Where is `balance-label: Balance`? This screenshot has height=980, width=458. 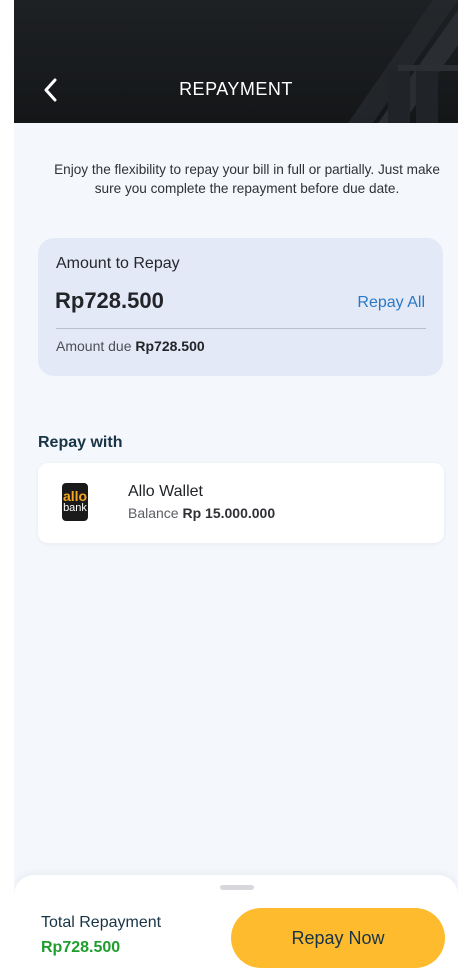 balance-label: Balance is located at coordinates (153, 513).